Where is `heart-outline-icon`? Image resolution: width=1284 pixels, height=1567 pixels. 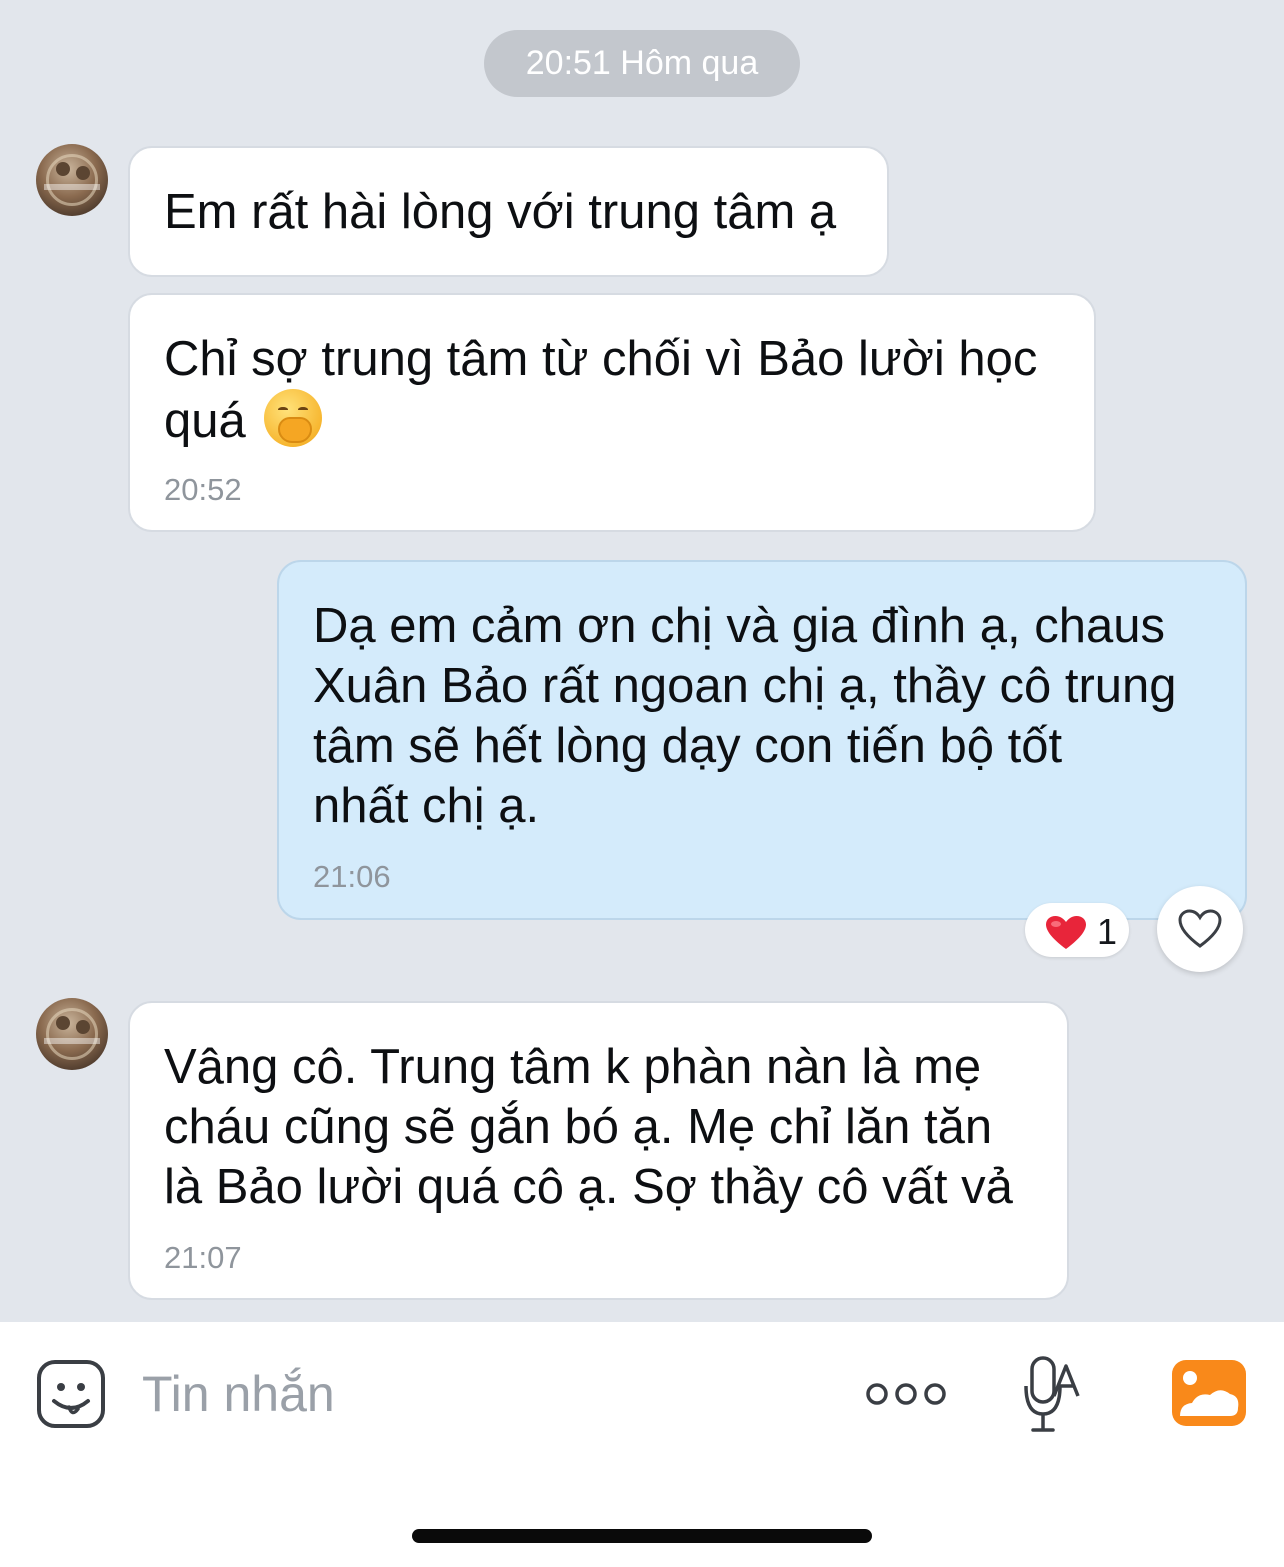 heart-outline-icon is located at coordinates (1200, 928).